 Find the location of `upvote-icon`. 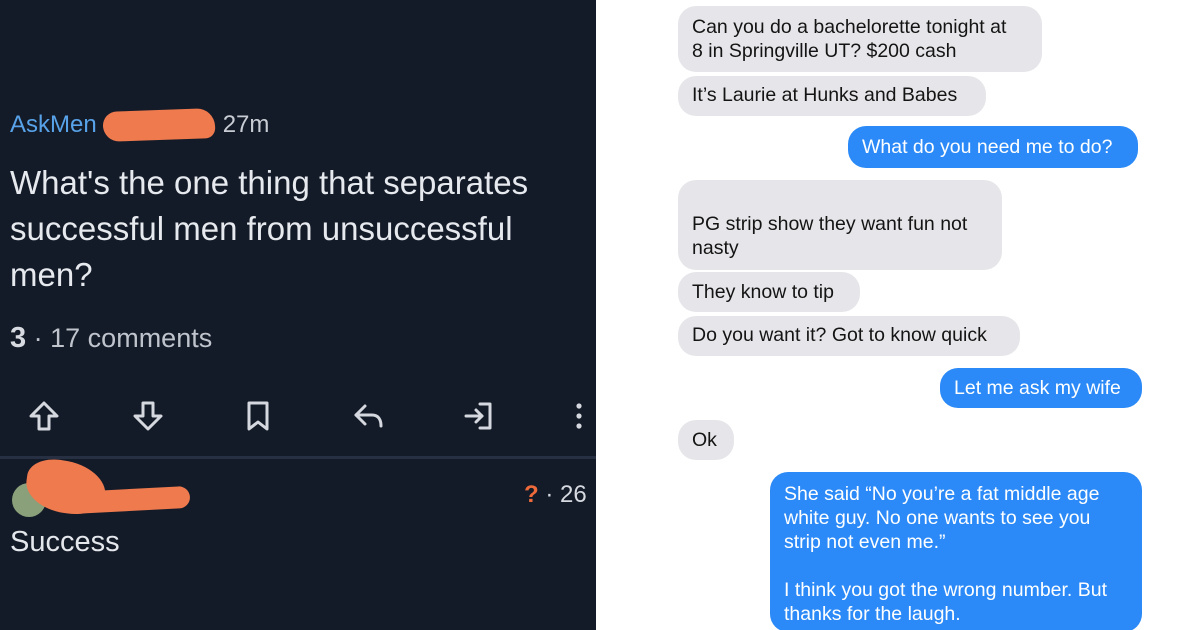

upvote-icon is located at coordinates (44, 416).